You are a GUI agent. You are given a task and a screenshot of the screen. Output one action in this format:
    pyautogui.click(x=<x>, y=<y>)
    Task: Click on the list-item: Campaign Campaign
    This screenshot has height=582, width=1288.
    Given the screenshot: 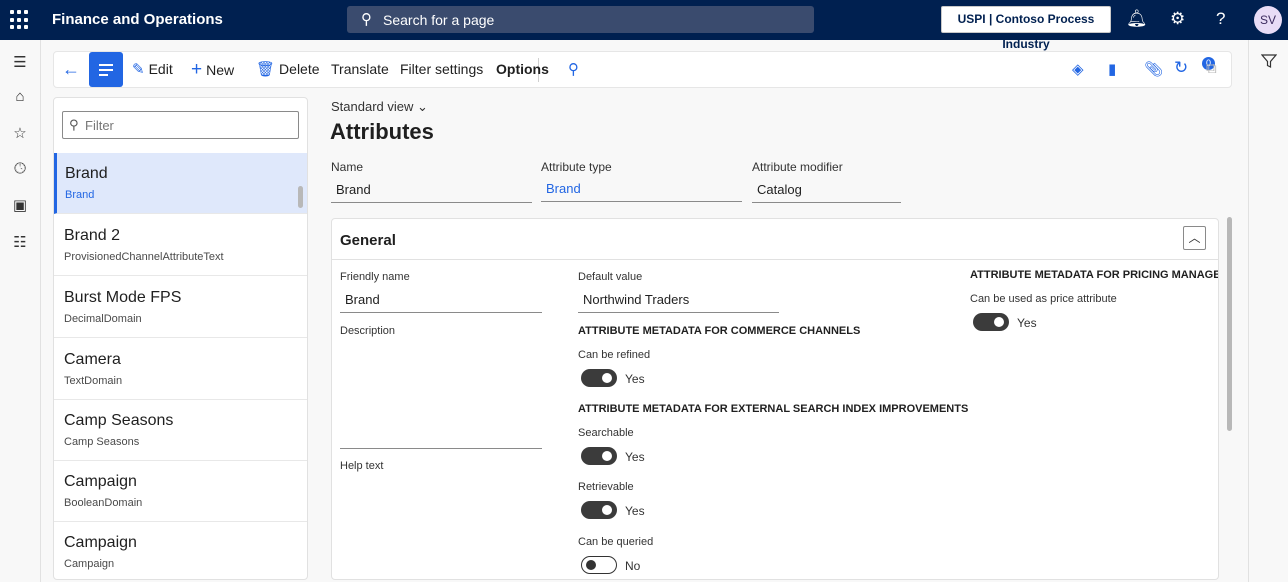 What is the action you would take?
    pyautogui.click(x=180, y=550)
    